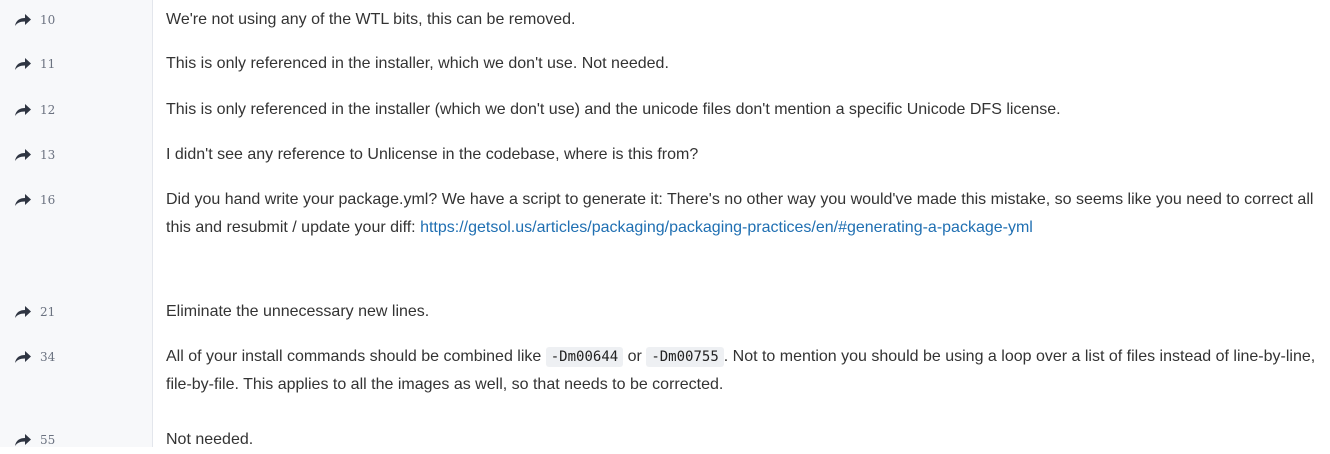 This screenshot has width=1330, height=454. I want to click on jump-to-line-link: 34, so click(34, 357).